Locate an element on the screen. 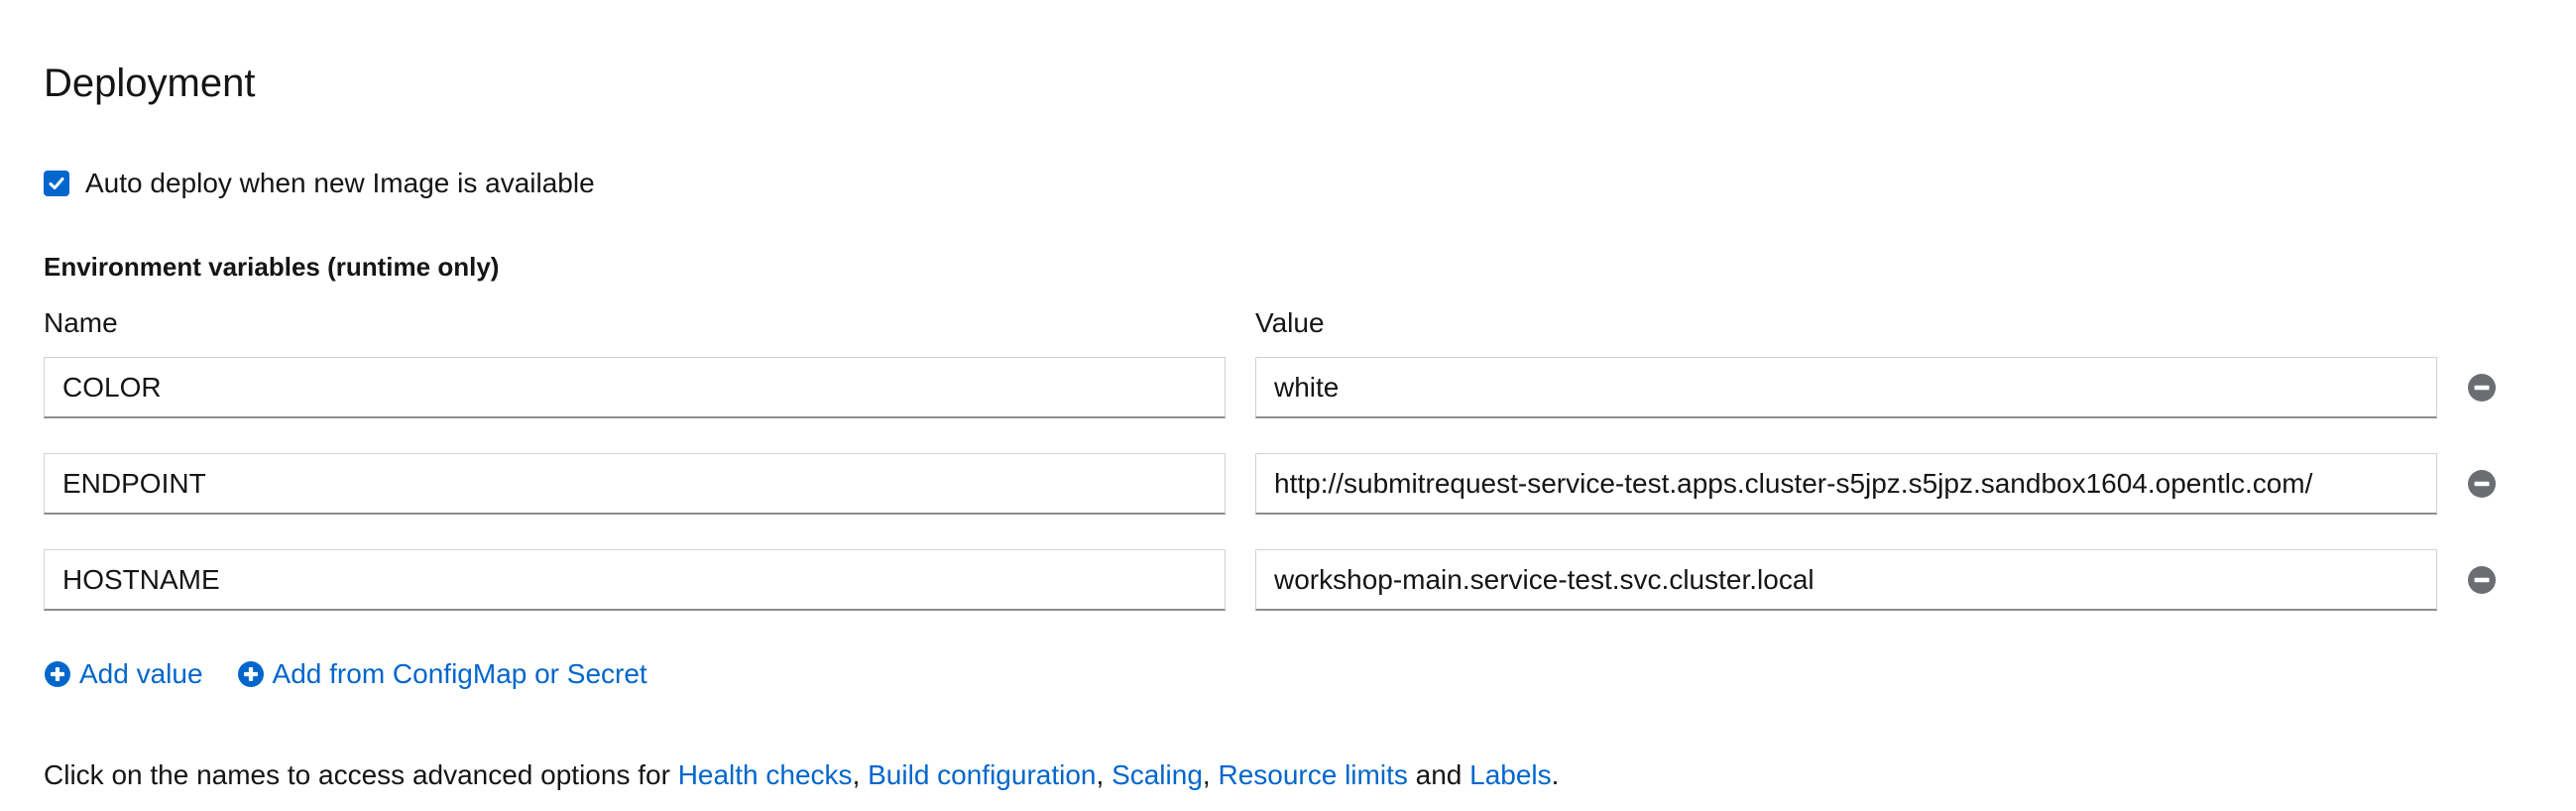 The width and height of the screenshot is (2576, 811). add-from-configmap-button: Add from ConfigMap or Secret is located at coordinates (442, 674).